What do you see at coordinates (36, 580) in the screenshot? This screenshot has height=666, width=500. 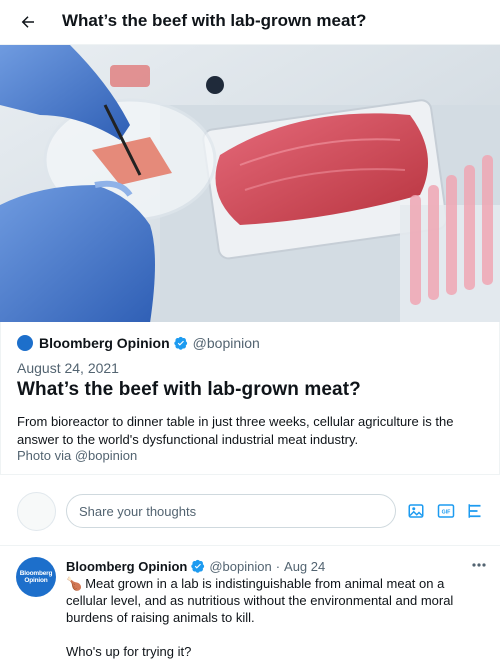 I see `avatar-label-line2: Opinion` at bounding box center [36, 580].